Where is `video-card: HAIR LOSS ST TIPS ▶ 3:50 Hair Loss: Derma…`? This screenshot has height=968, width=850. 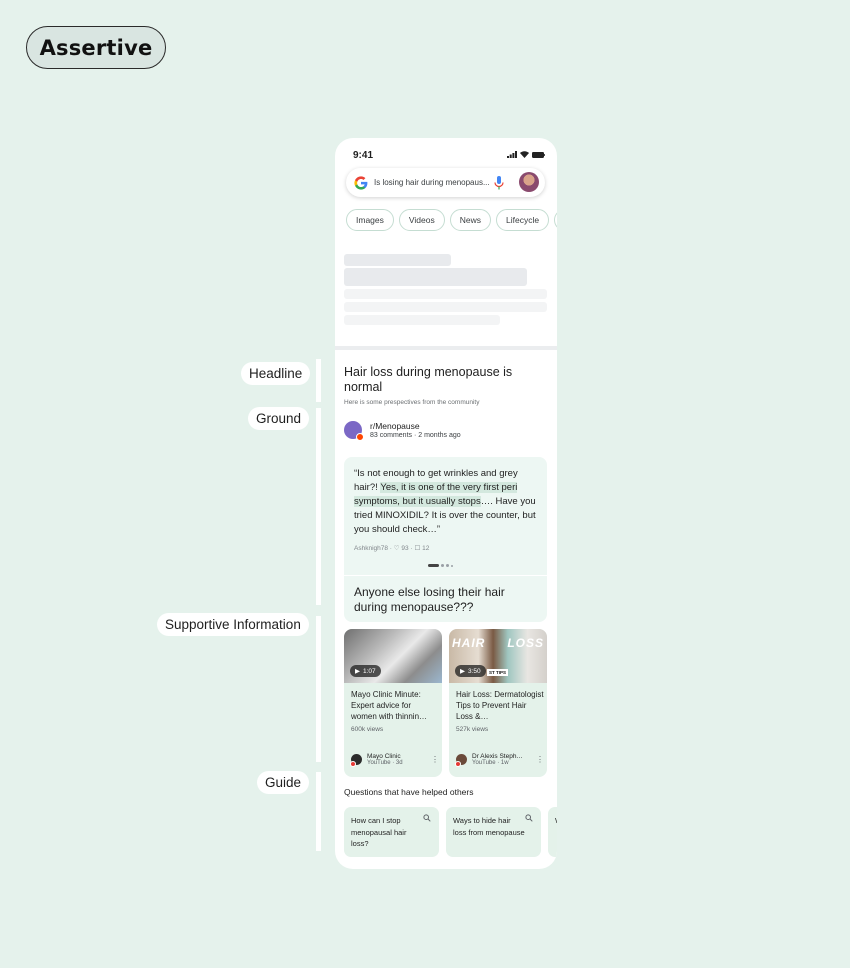
video-card: HAIR LOSS ST TIPS ▶ 3:50 Hair Loss: Derma… is located at coordinates (498, 703).